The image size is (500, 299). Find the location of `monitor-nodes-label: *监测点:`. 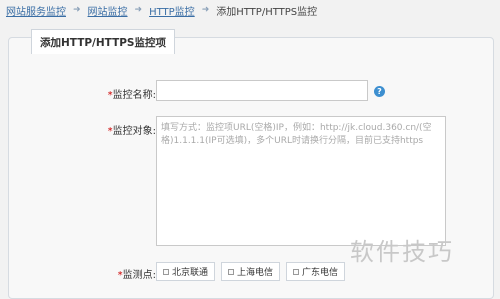

monitor-nodes-label: *监测点: is located at coordinates (136, 275).